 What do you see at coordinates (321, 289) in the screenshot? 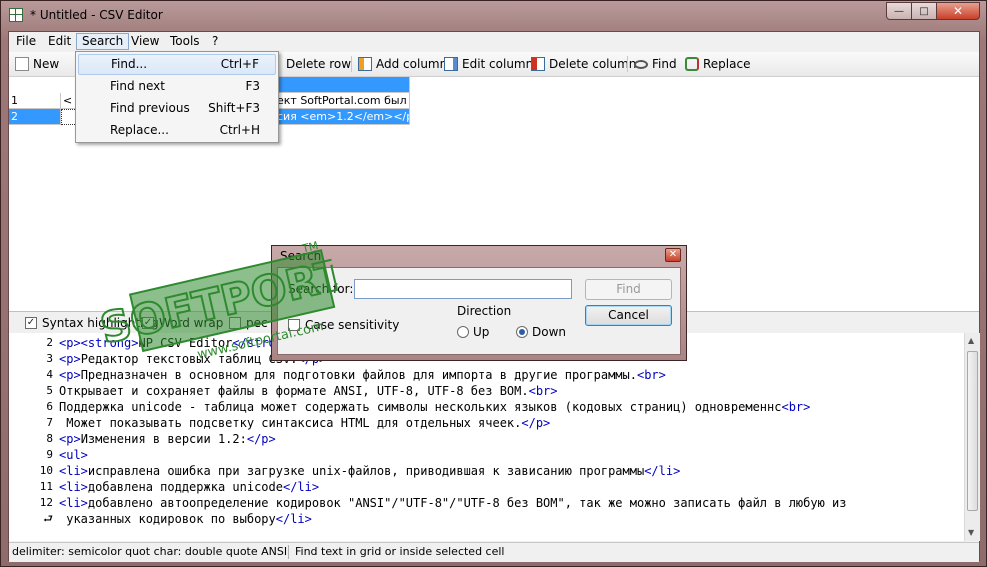
I see `search-for-label: Search for:` at bounding box center [321, 289].